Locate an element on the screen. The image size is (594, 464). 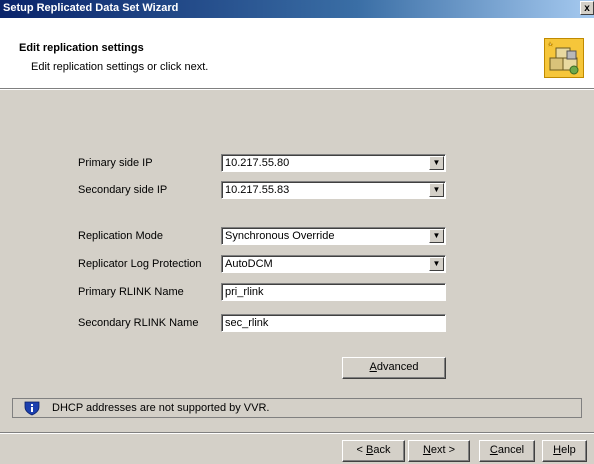
cancel-label-rest: ancel is located at coordinates (511, 450).